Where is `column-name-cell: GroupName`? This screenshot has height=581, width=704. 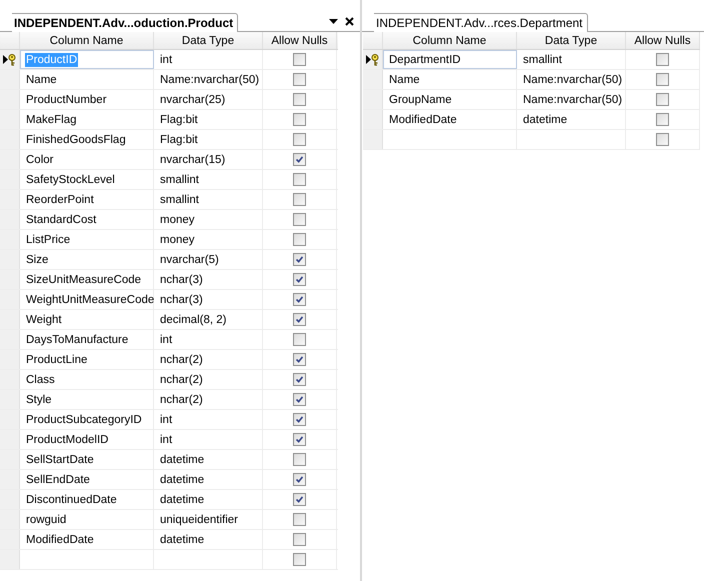
column-name-cell: GroupName is located at coordinates (420, 99).